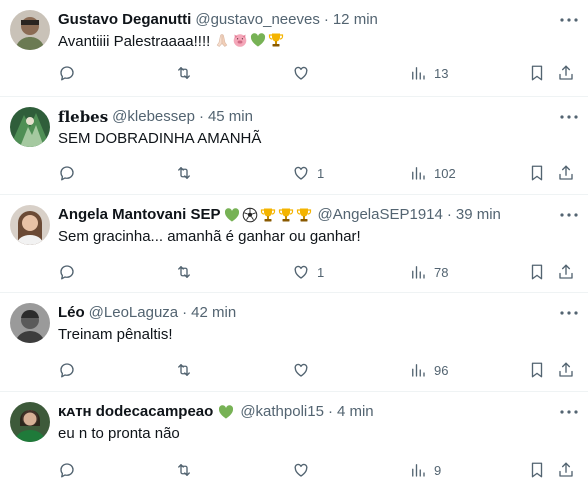 The width and height of the screenshot is (588, 494). I want to click on author-name: Gustavo Deganutti, so click(124, 20).